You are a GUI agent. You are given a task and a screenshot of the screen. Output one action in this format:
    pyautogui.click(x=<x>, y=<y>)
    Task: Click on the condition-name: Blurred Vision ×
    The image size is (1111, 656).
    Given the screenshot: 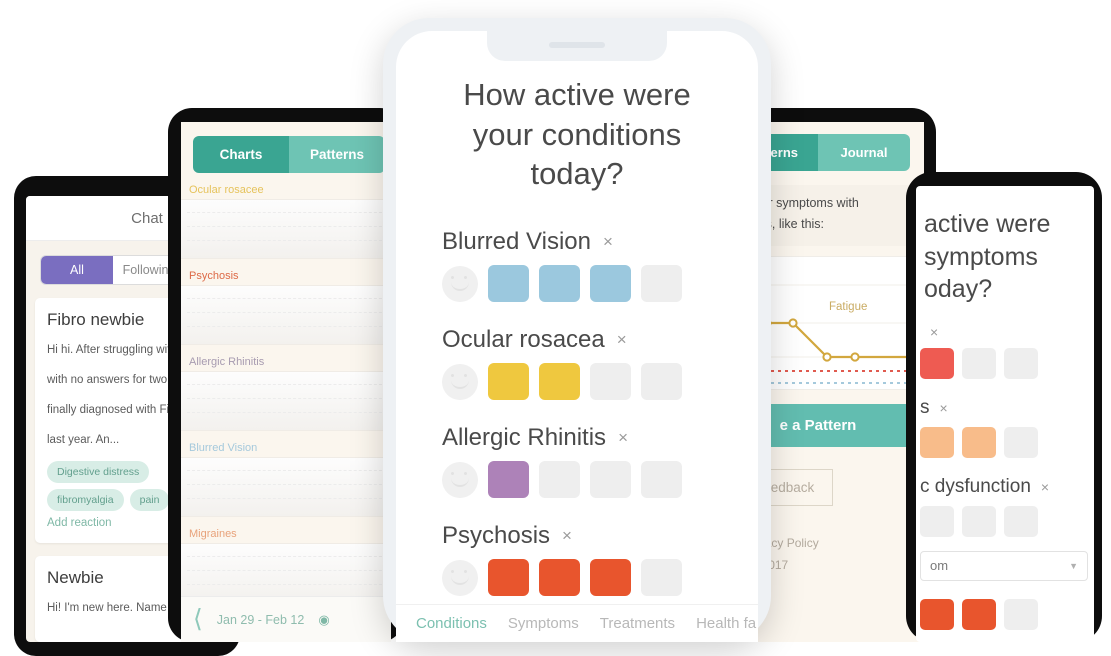 What is the action you would take?
    pyautogui.click(x=527, y=242)
    